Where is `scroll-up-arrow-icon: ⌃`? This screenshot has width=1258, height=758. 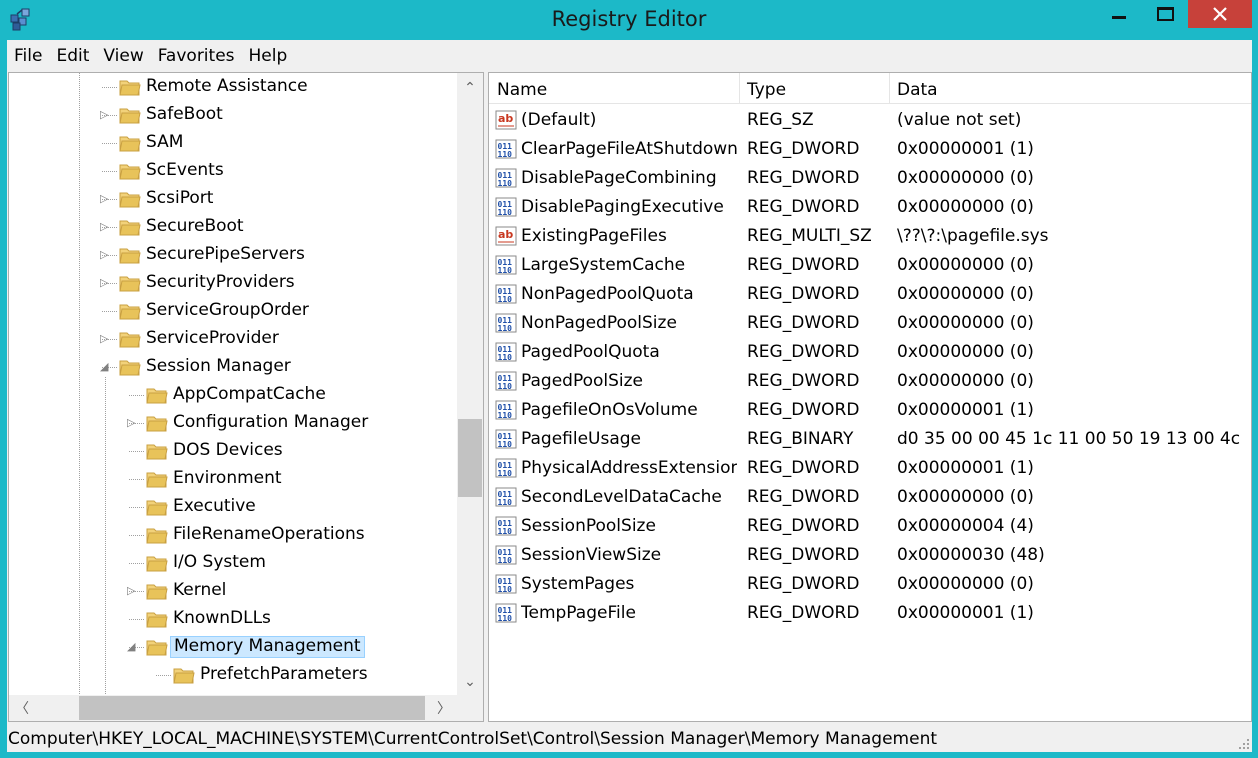 scroll-up-arrow-icon: ⌃ is located at coordinates (470, 87).